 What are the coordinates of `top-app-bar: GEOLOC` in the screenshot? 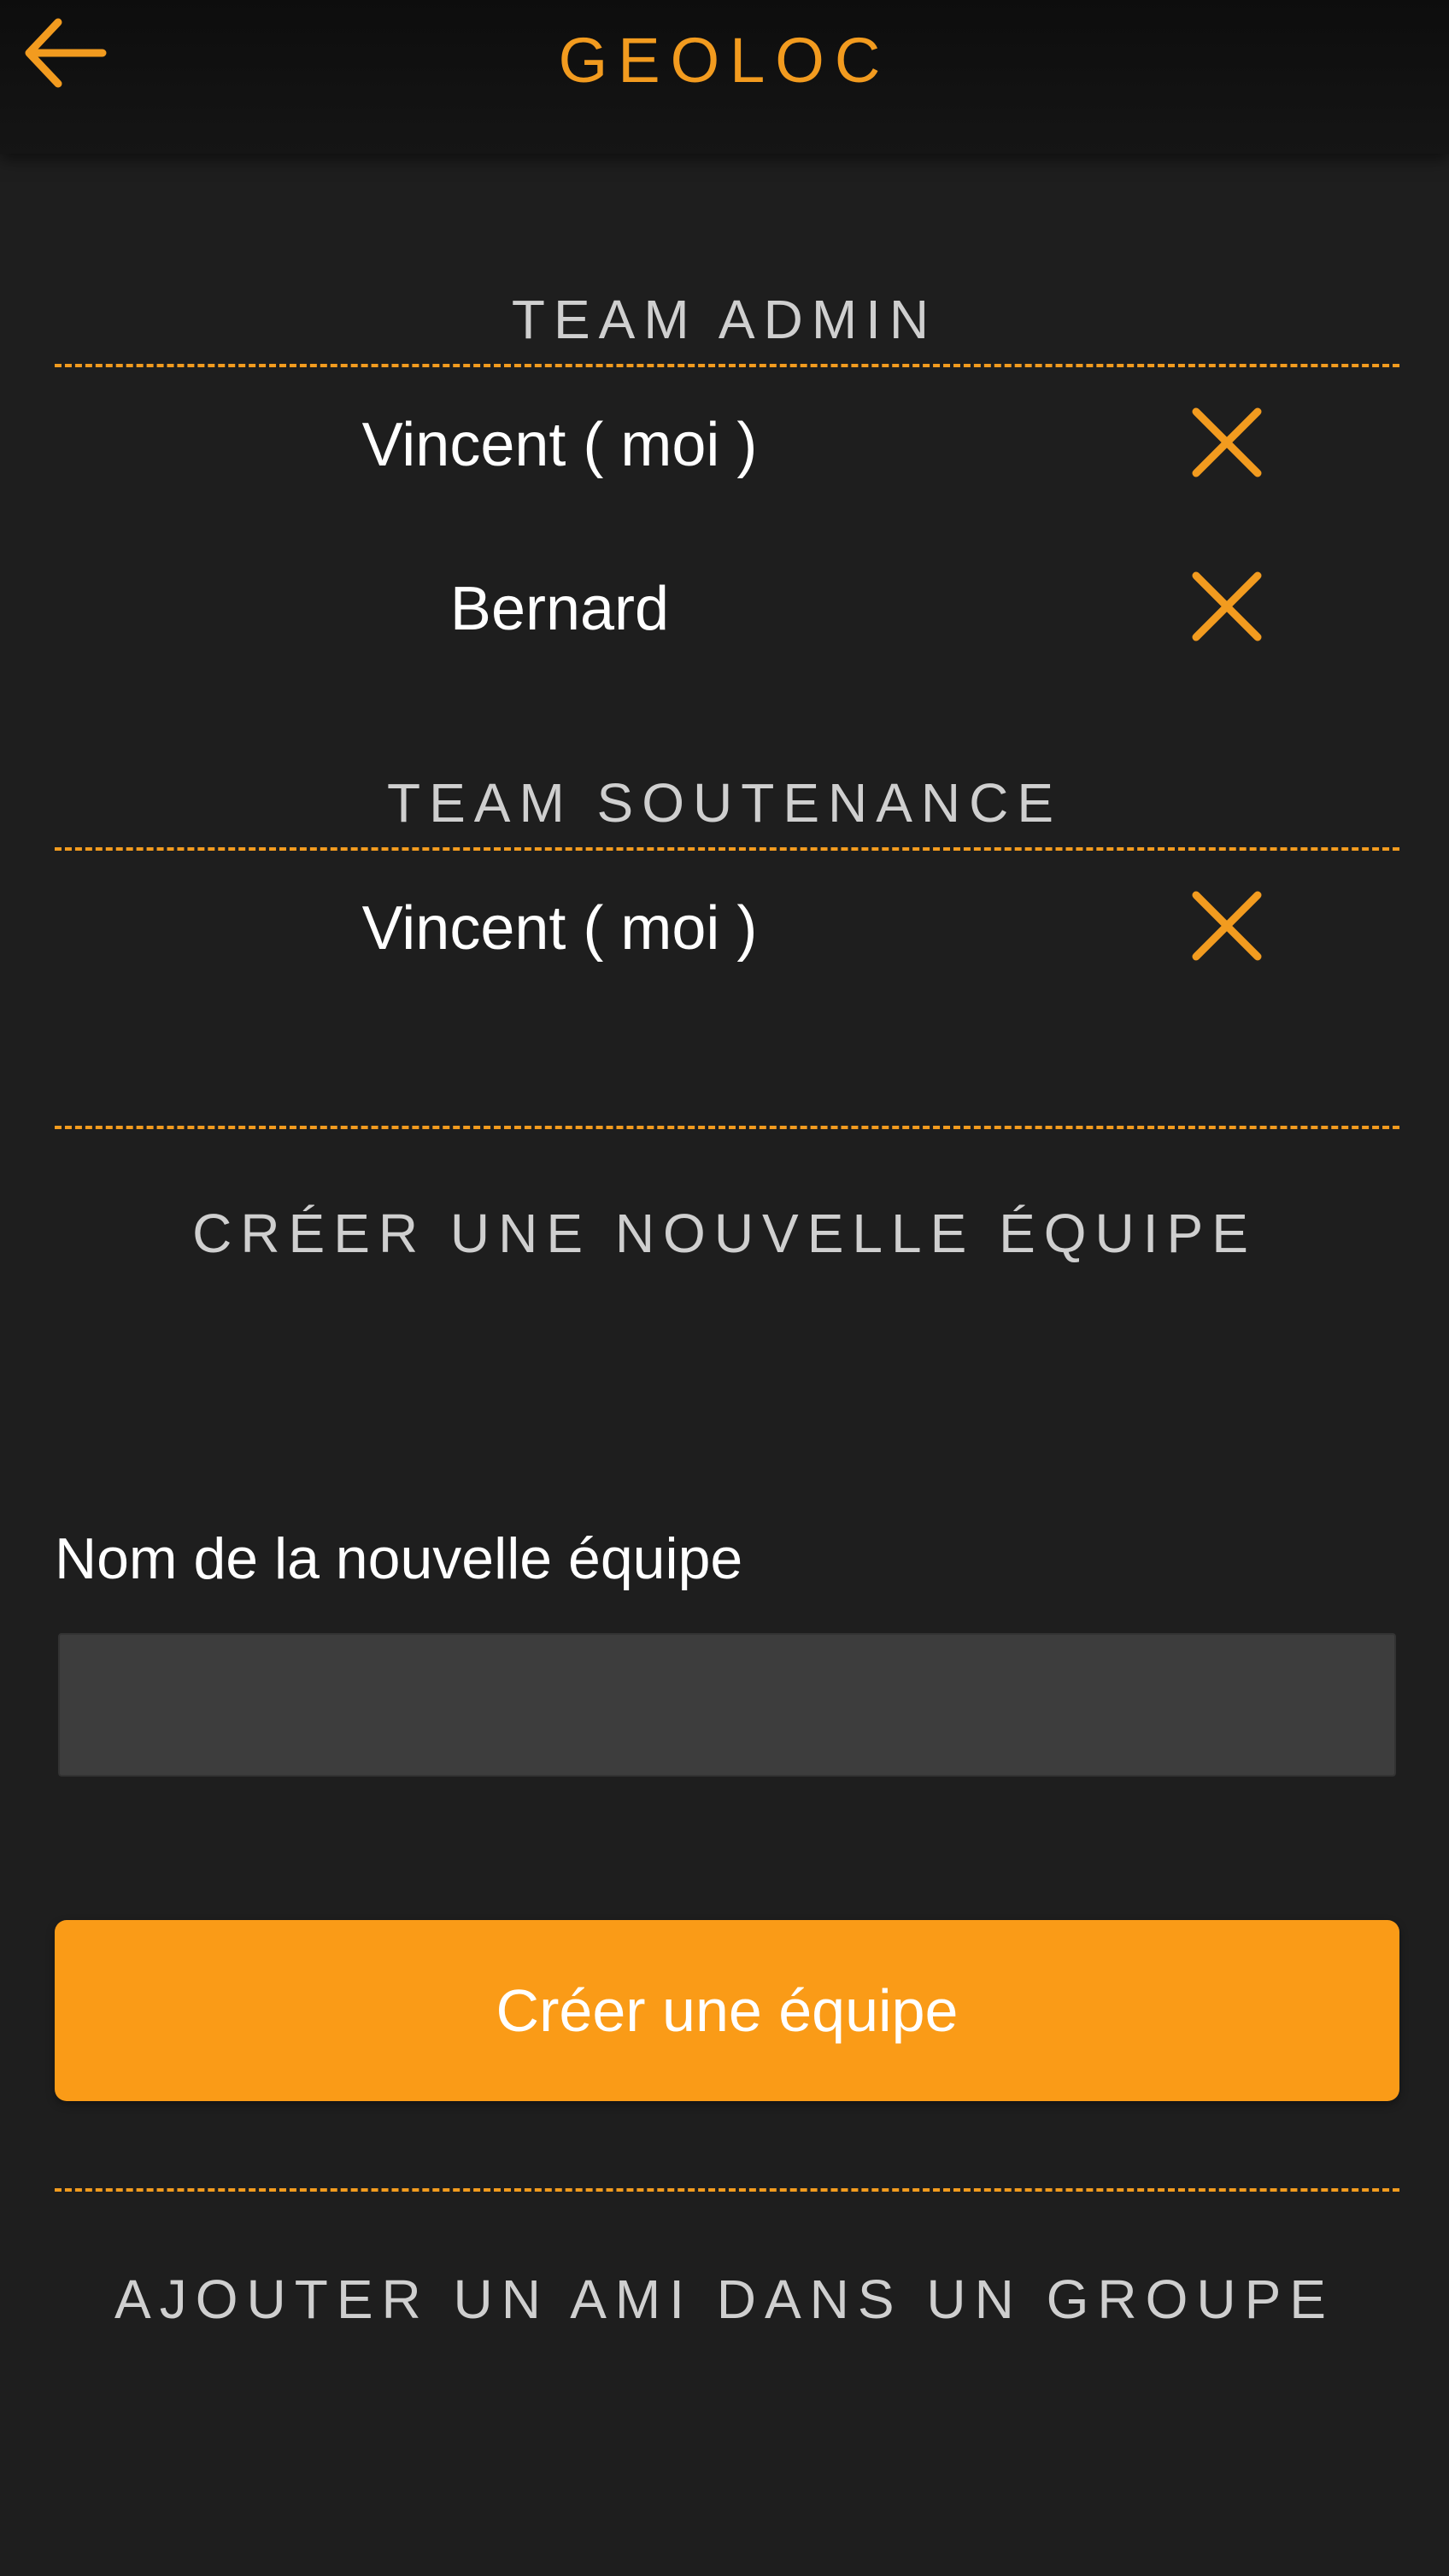 It's located at (724, 77).